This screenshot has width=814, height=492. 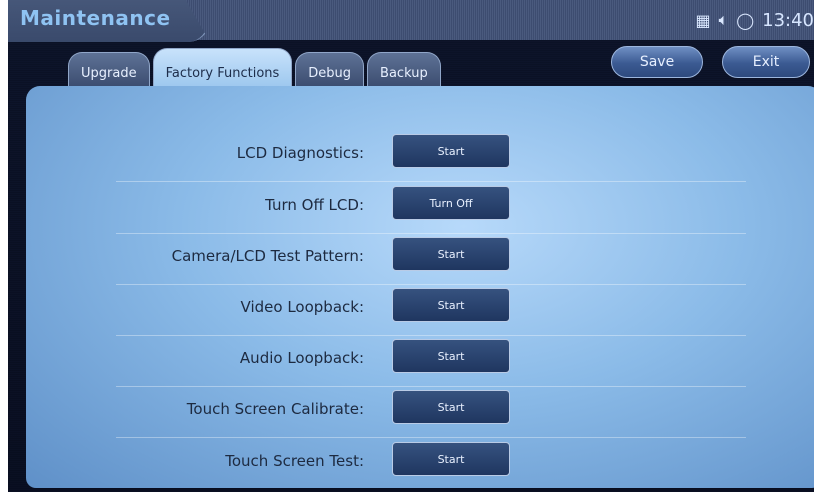 What do you see at coordinates (702, 20) in the screenshot?
I see `keyboard-icon: ▦` at bounding box center [702, 20].